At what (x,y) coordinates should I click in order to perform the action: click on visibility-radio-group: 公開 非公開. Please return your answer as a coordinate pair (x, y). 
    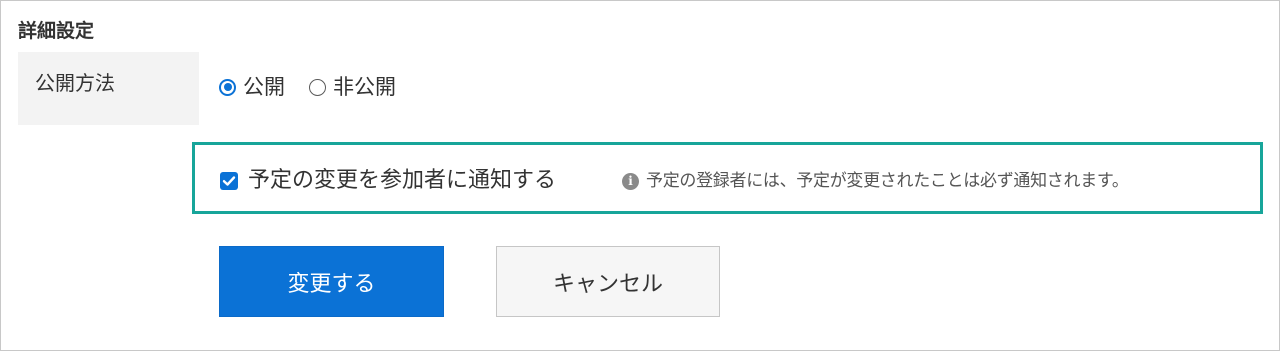
    Looking at the image, I should click on (319, 87).